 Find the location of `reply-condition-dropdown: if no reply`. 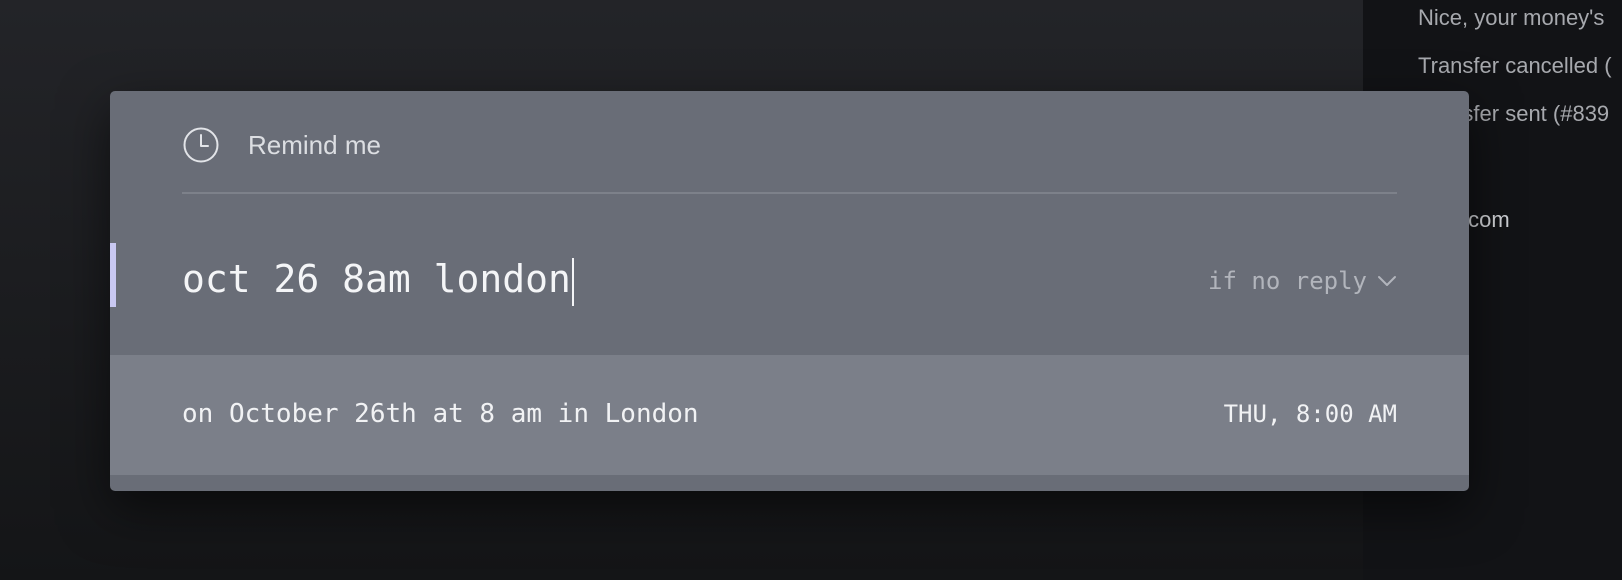

reply-condition-dropdown: if no reply is located at coordinates (1302, 281).